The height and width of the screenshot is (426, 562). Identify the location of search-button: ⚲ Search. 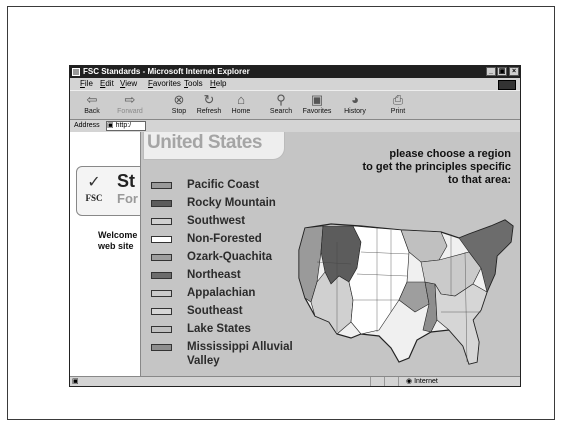
(281, 106).